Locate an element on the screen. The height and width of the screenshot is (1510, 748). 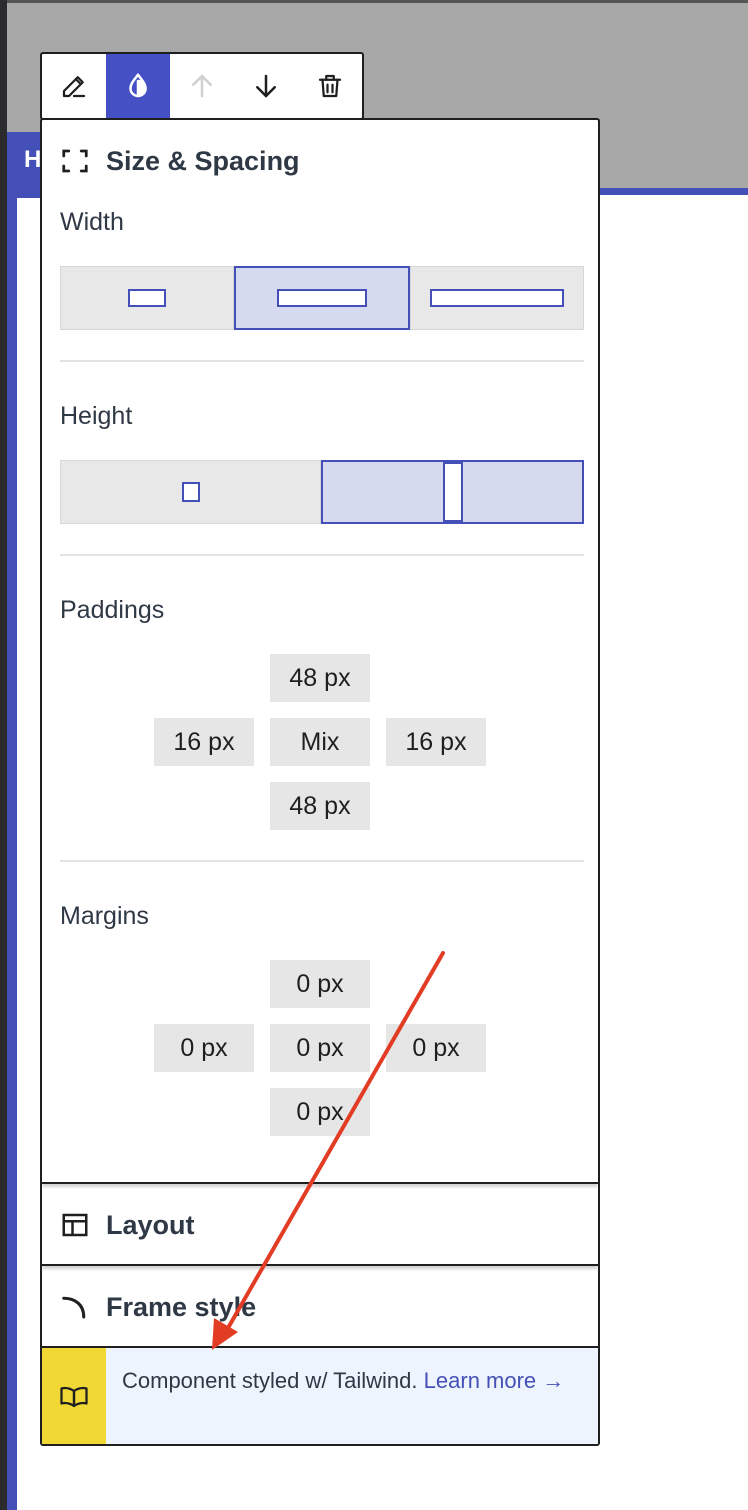
margins-label: Margins is located at coordinates (104, 916).